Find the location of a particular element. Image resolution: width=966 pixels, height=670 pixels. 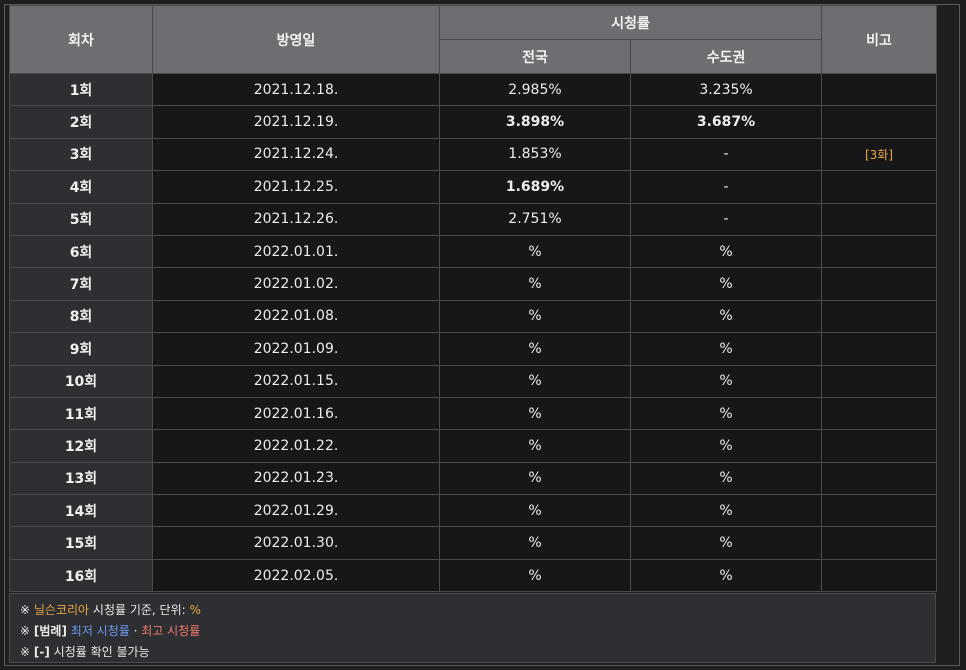

footer-legend-line: ※ [범례] 최저 시청률 · 최고 시청률 is located at coordinates (472, 631).